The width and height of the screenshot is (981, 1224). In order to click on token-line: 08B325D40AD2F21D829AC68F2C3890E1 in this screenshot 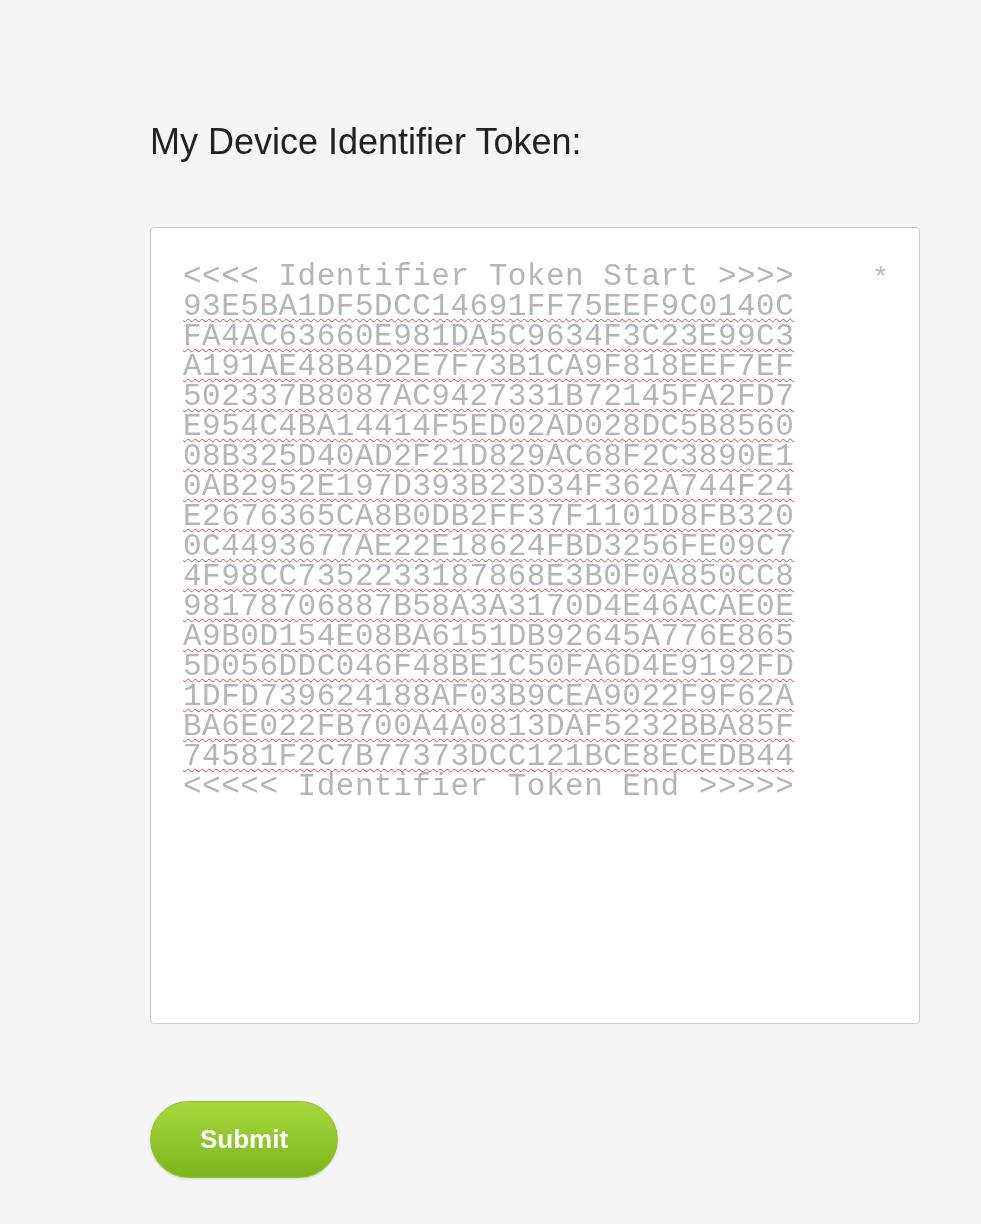, I will do `click(489, 457)`.